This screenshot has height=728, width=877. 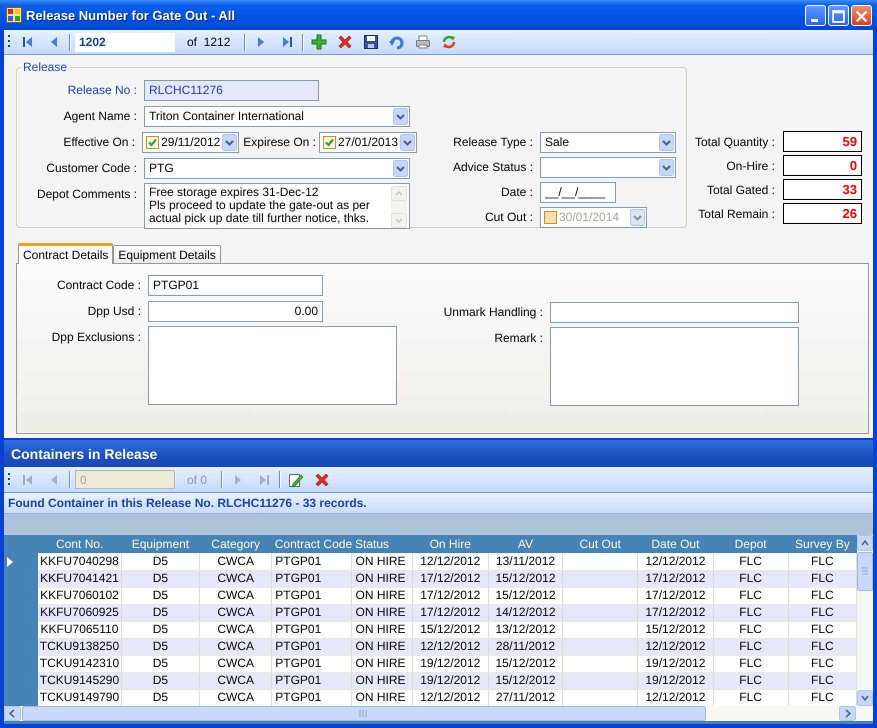 What do you see at coordinates (674, 312) in the screenshot?
I see `text-field` at bounding box center [674, 312].